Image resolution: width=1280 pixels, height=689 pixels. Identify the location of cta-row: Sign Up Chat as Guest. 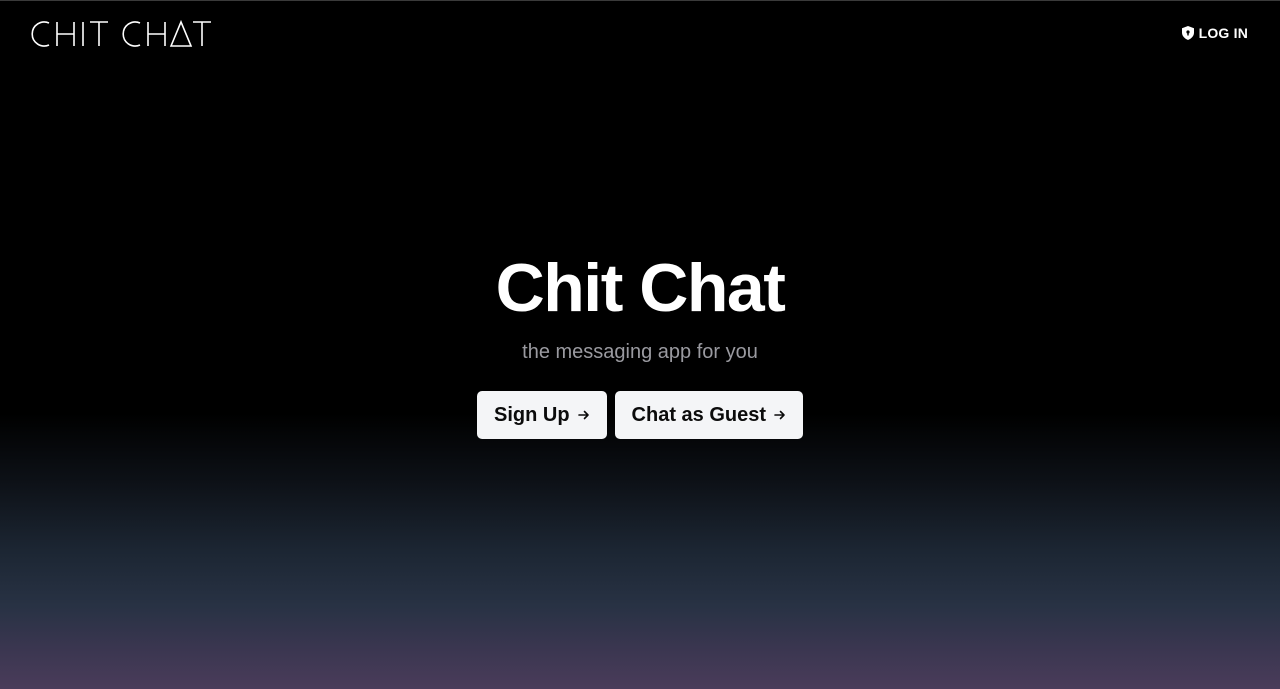
(640, 415).